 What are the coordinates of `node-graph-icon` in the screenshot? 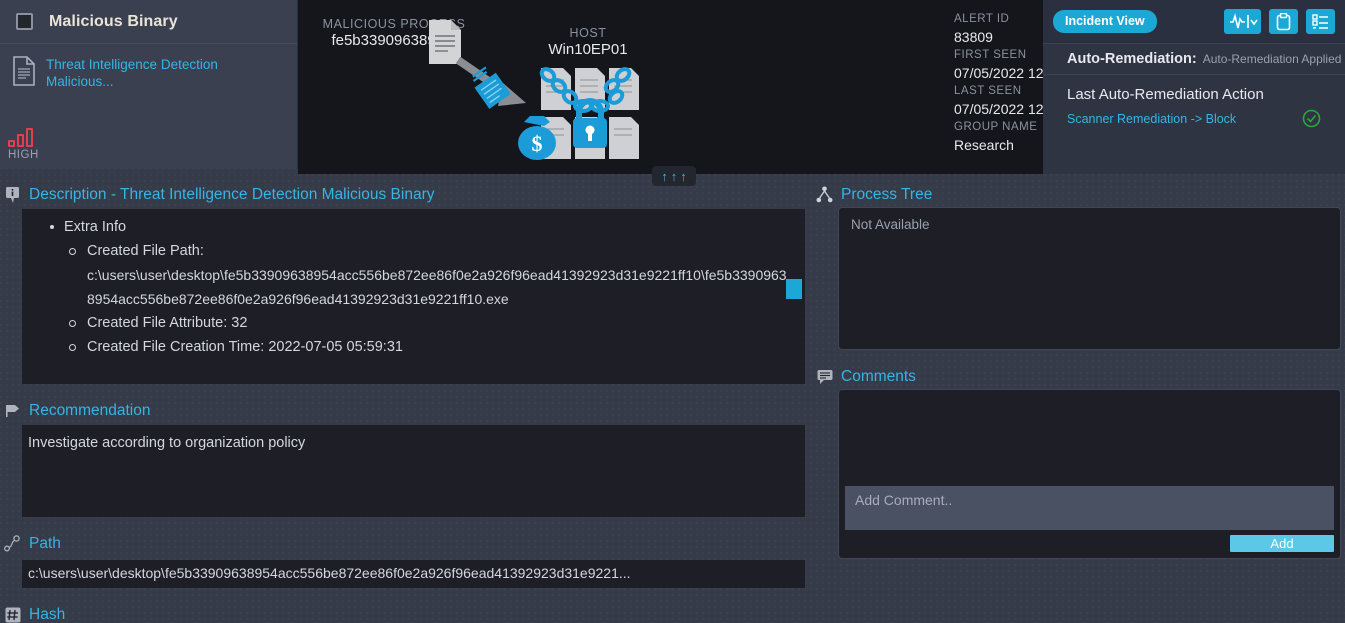 It's located at (12, 543).